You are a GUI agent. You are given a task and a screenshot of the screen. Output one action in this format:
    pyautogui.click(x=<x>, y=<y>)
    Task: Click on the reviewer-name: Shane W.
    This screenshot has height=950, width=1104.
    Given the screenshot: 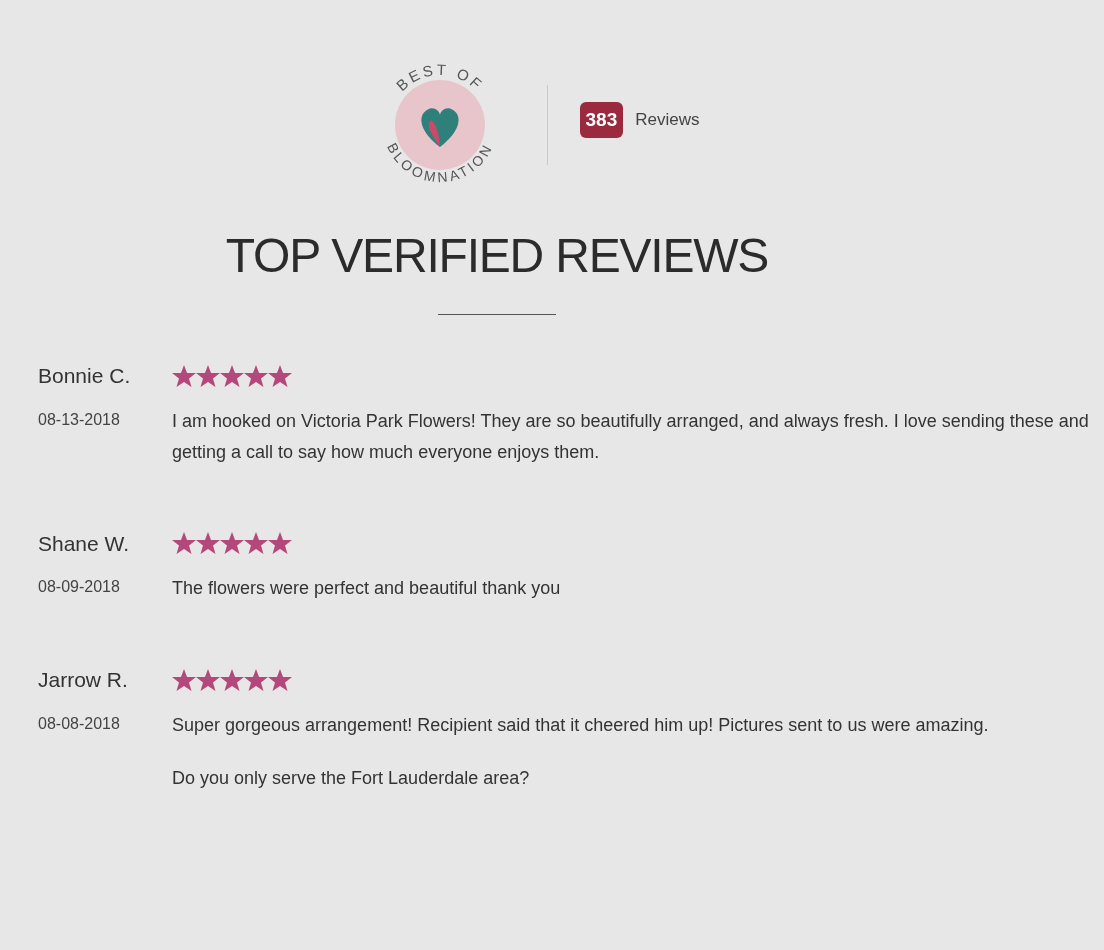 What is the action you would take?
    pyautogui.click(x=84, y=543)
    